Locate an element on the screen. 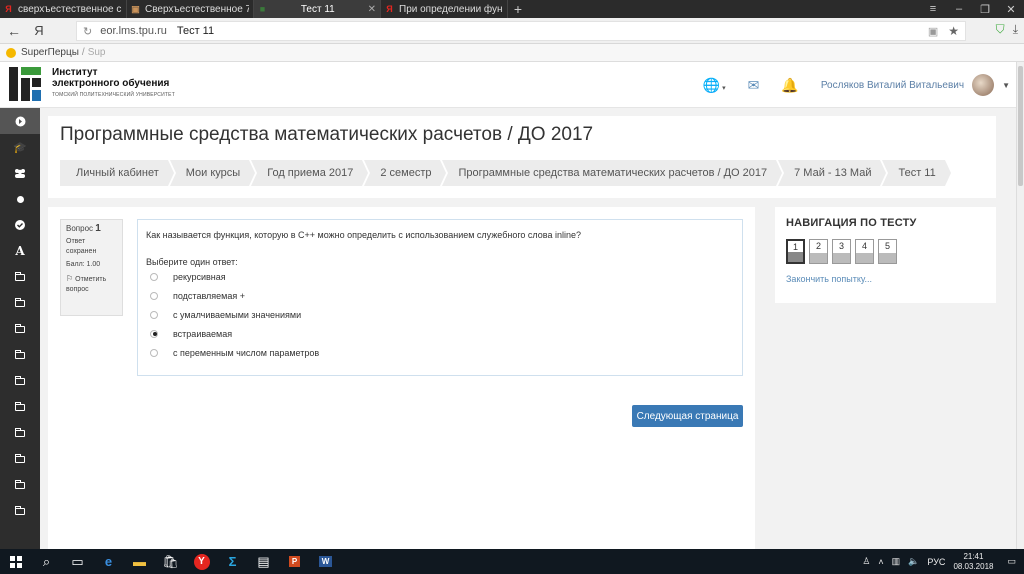 Image resolution: width=1024 pixels, height=574 pixels. bookmark-star-icon: ★ is located at coordinates (953, 31).